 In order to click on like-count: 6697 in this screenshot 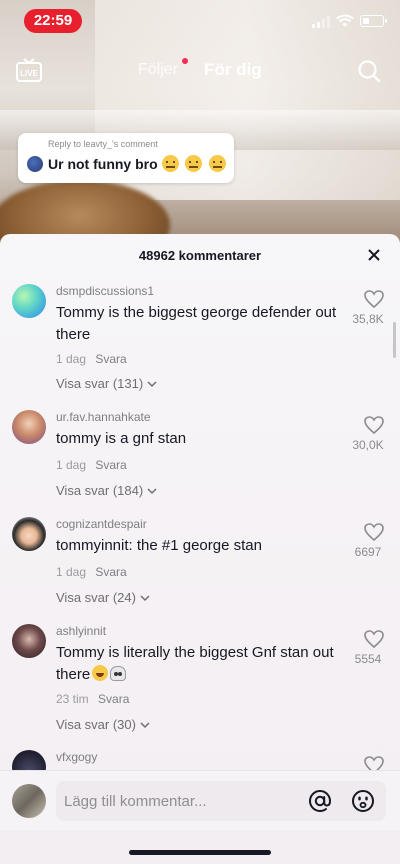, I will do `click(368, 552)`.